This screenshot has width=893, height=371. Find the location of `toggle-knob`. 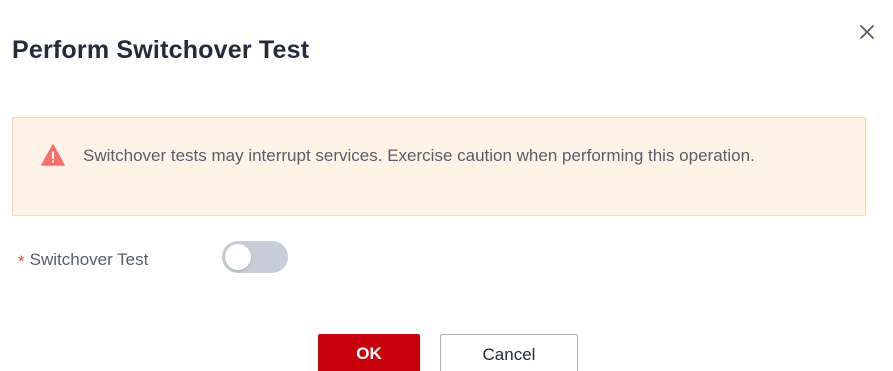

toggle-knob is located at coordinates (238, 257).